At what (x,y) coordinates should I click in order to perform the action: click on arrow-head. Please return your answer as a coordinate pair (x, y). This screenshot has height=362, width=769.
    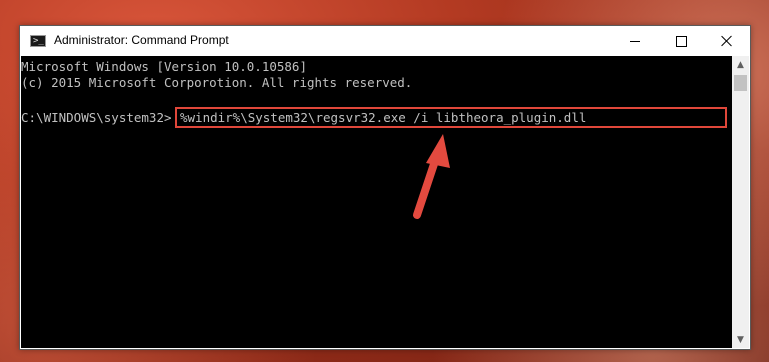
    Looking at the image, I should click on (438, 151).